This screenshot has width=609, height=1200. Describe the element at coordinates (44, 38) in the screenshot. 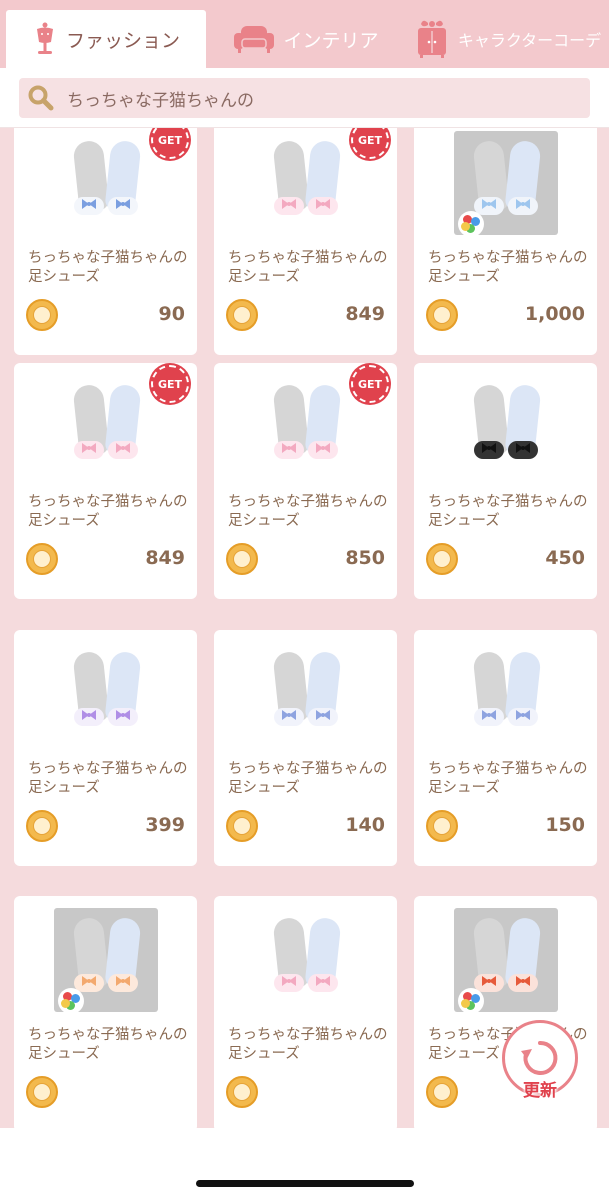

I see `mannequin-icon` at that location.